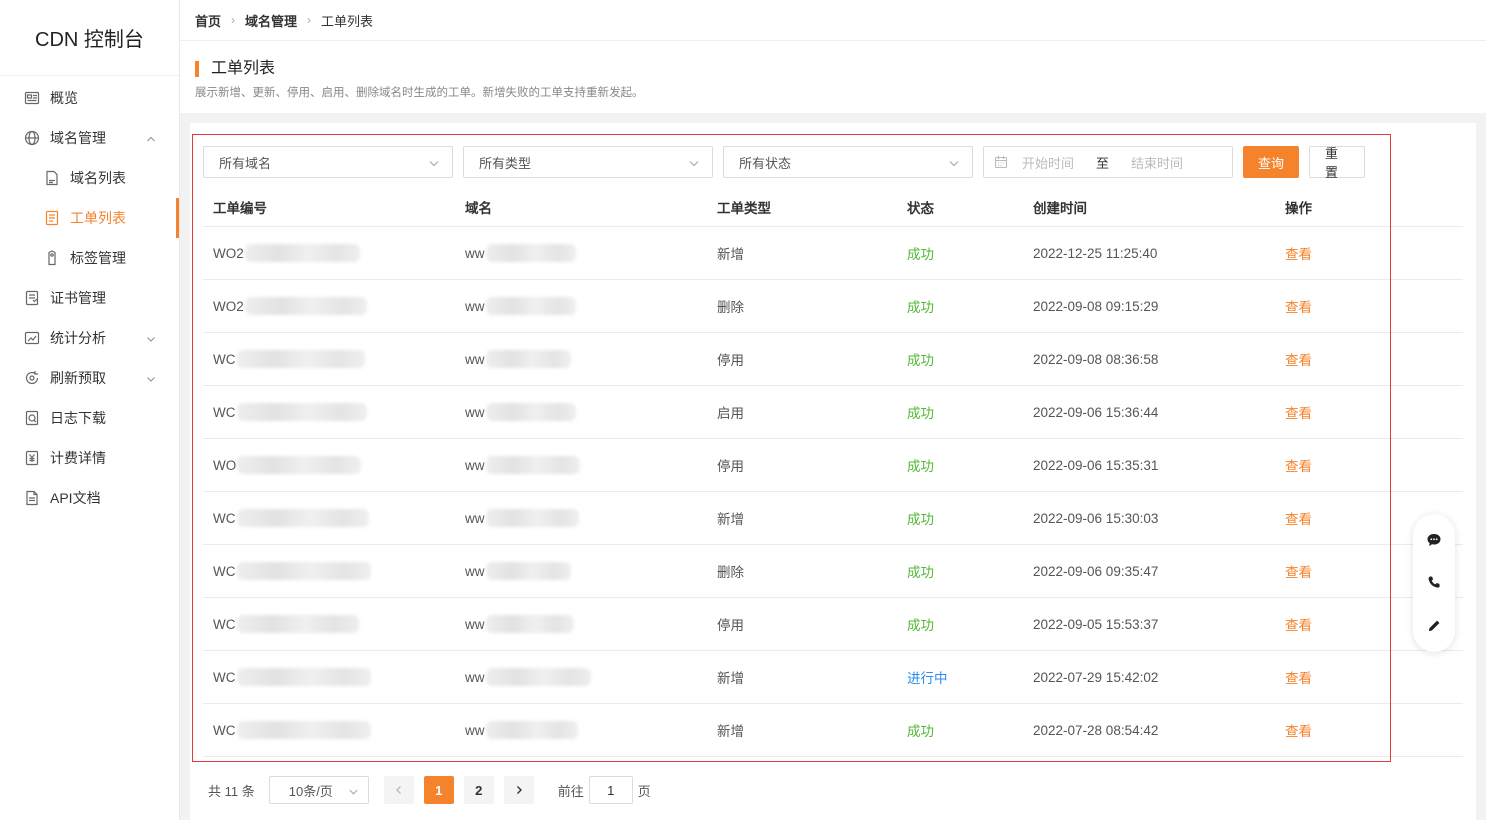 Image resolution: width=1486 pixels, height=820 pixels. What do you see at coordinates (52, 218) in the screenshot?
I see `ticket-list-icon` at bounding box center [52, 218].